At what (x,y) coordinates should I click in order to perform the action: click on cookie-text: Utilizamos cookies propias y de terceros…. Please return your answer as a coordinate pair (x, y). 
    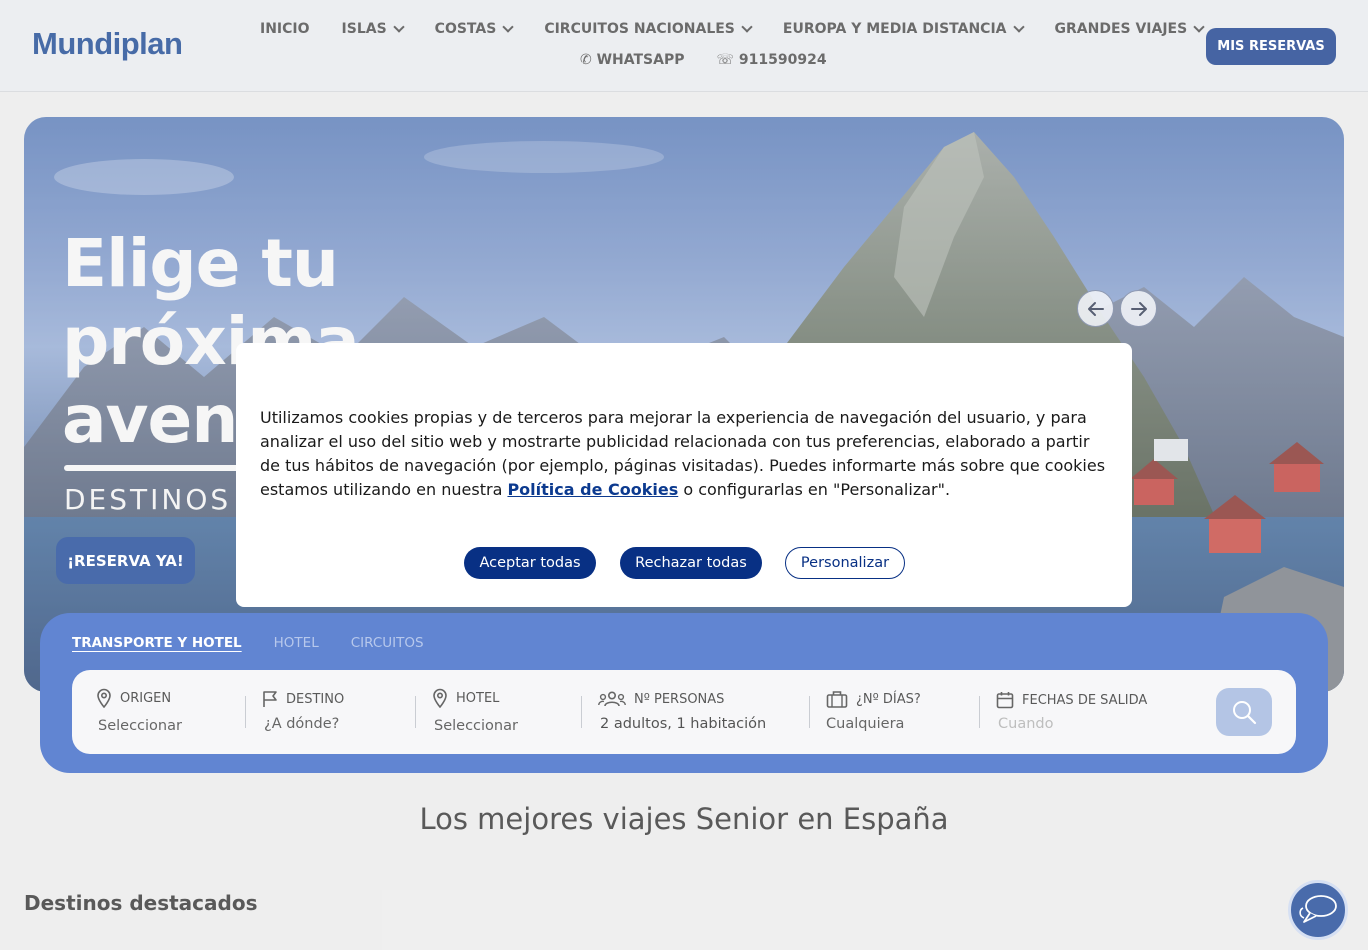
    Looking at the image, I should click on (685, 454).